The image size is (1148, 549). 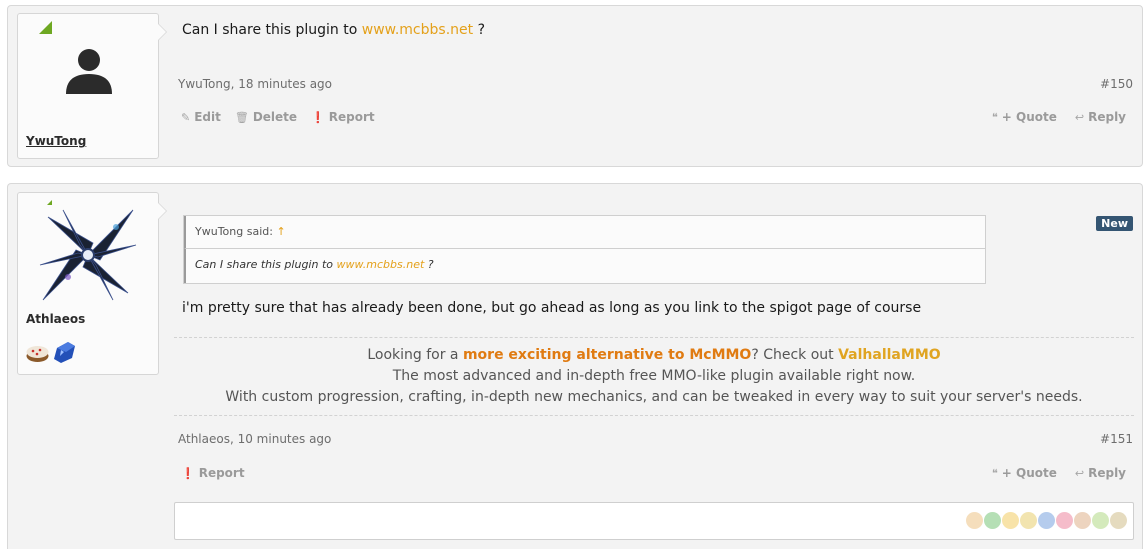 I want to click on pencil-icon: ✎, so click(x=186, y=117).